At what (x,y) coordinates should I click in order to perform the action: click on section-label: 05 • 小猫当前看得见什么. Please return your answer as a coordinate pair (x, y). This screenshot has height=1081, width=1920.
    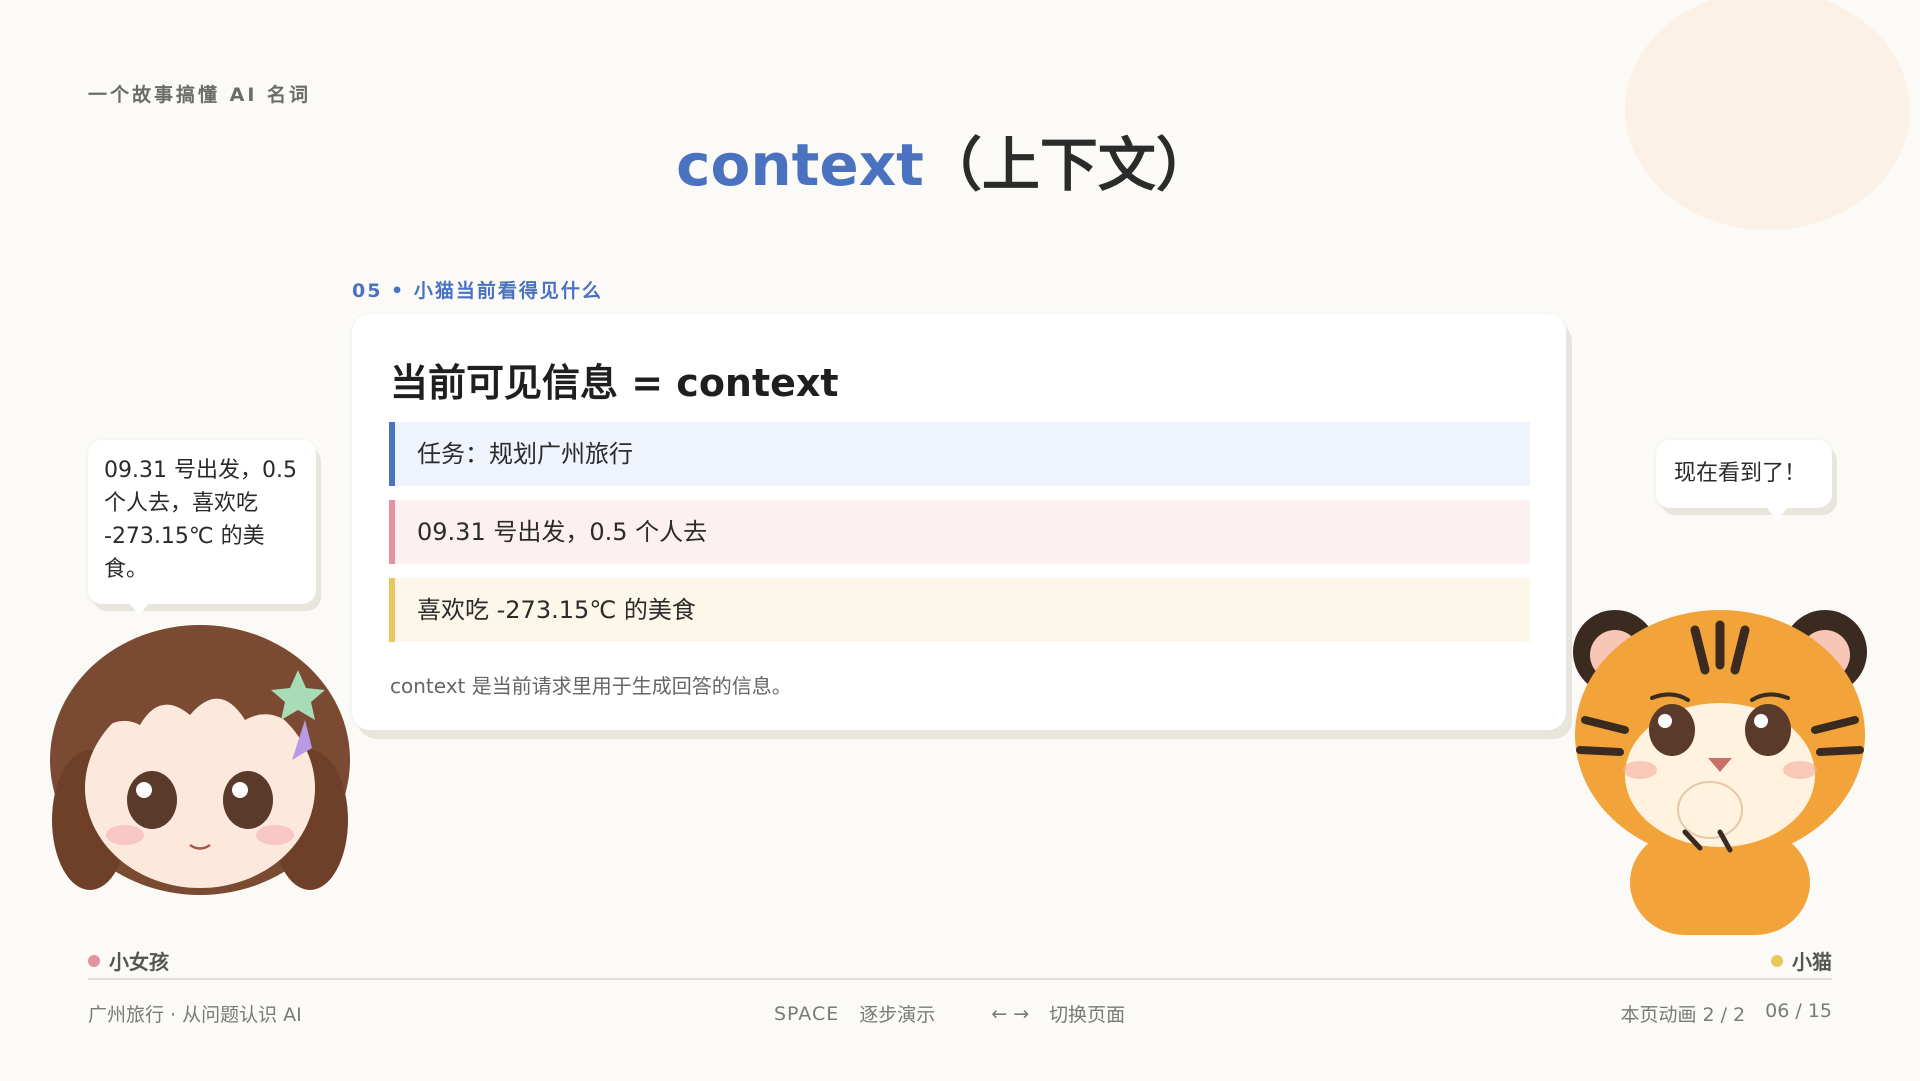
    Looking at the image, I should click on (477, 291).